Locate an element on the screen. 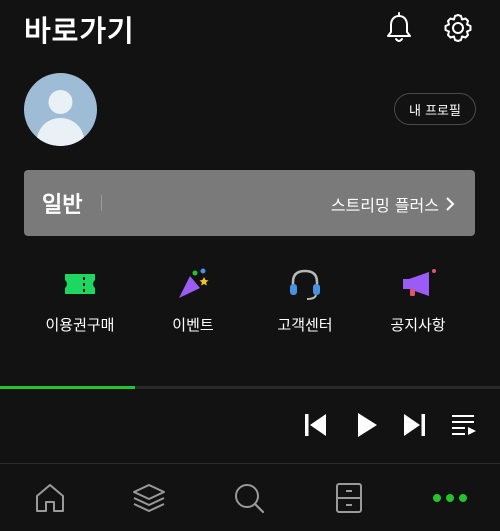  headset-icon is located at coordinates (305, 284).